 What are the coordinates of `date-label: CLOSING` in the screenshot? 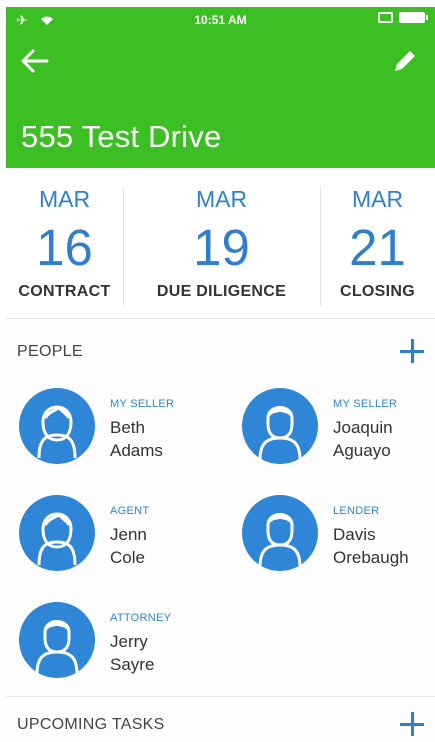 It's located at (377, 291).